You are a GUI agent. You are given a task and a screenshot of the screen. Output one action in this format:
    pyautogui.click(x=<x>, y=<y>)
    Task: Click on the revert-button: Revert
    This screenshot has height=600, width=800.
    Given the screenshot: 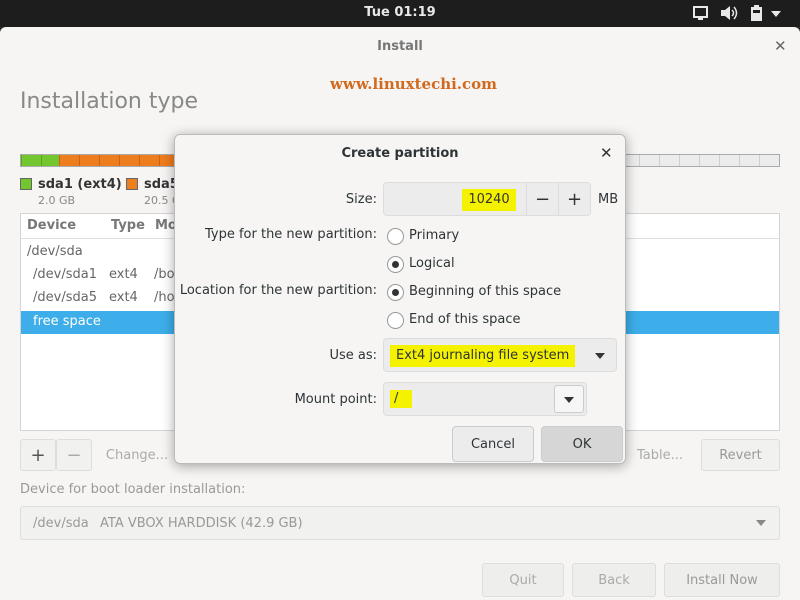 What is the action you would take?
    pyautogui.click(x=740, y=455)
    